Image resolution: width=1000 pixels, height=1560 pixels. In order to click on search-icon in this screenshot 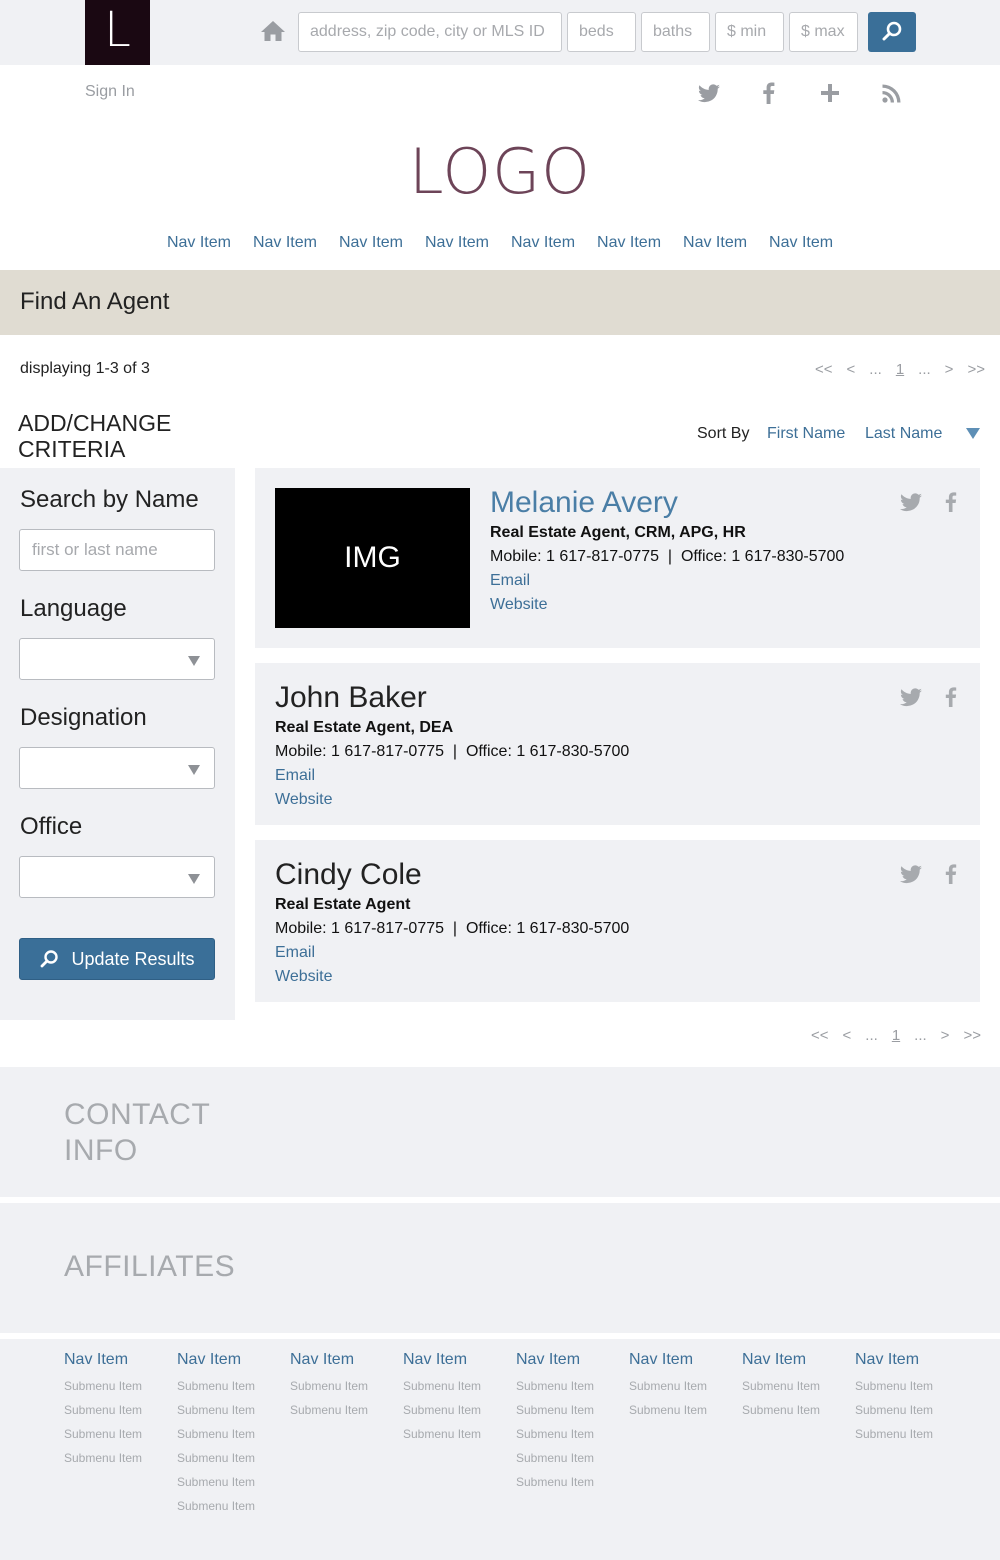, I will do `click(50, 959)`.